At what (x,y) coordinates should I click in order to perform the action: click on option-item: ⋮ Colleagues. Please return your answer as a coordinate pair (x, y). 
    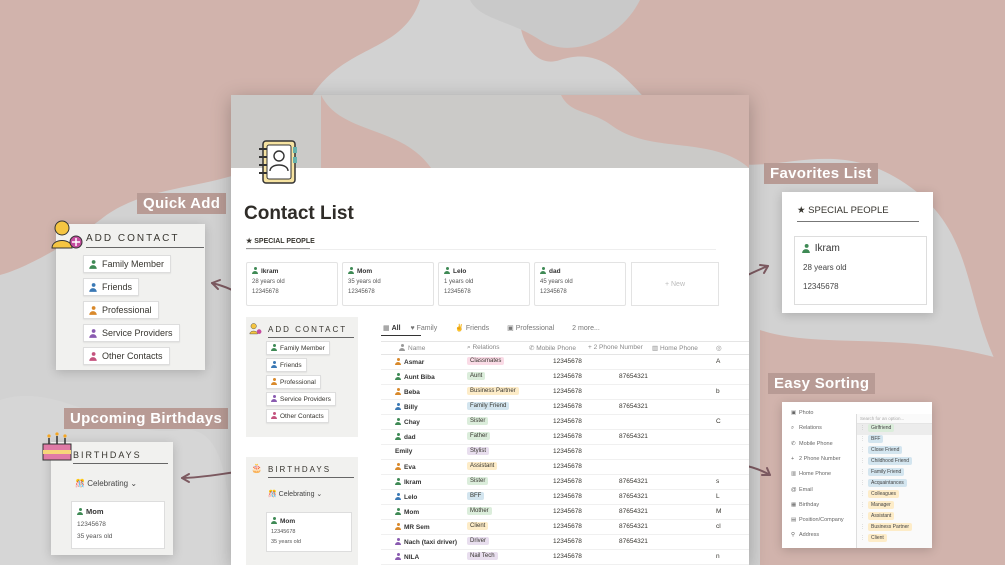
    Looking at the image, I should click on (894, 495).